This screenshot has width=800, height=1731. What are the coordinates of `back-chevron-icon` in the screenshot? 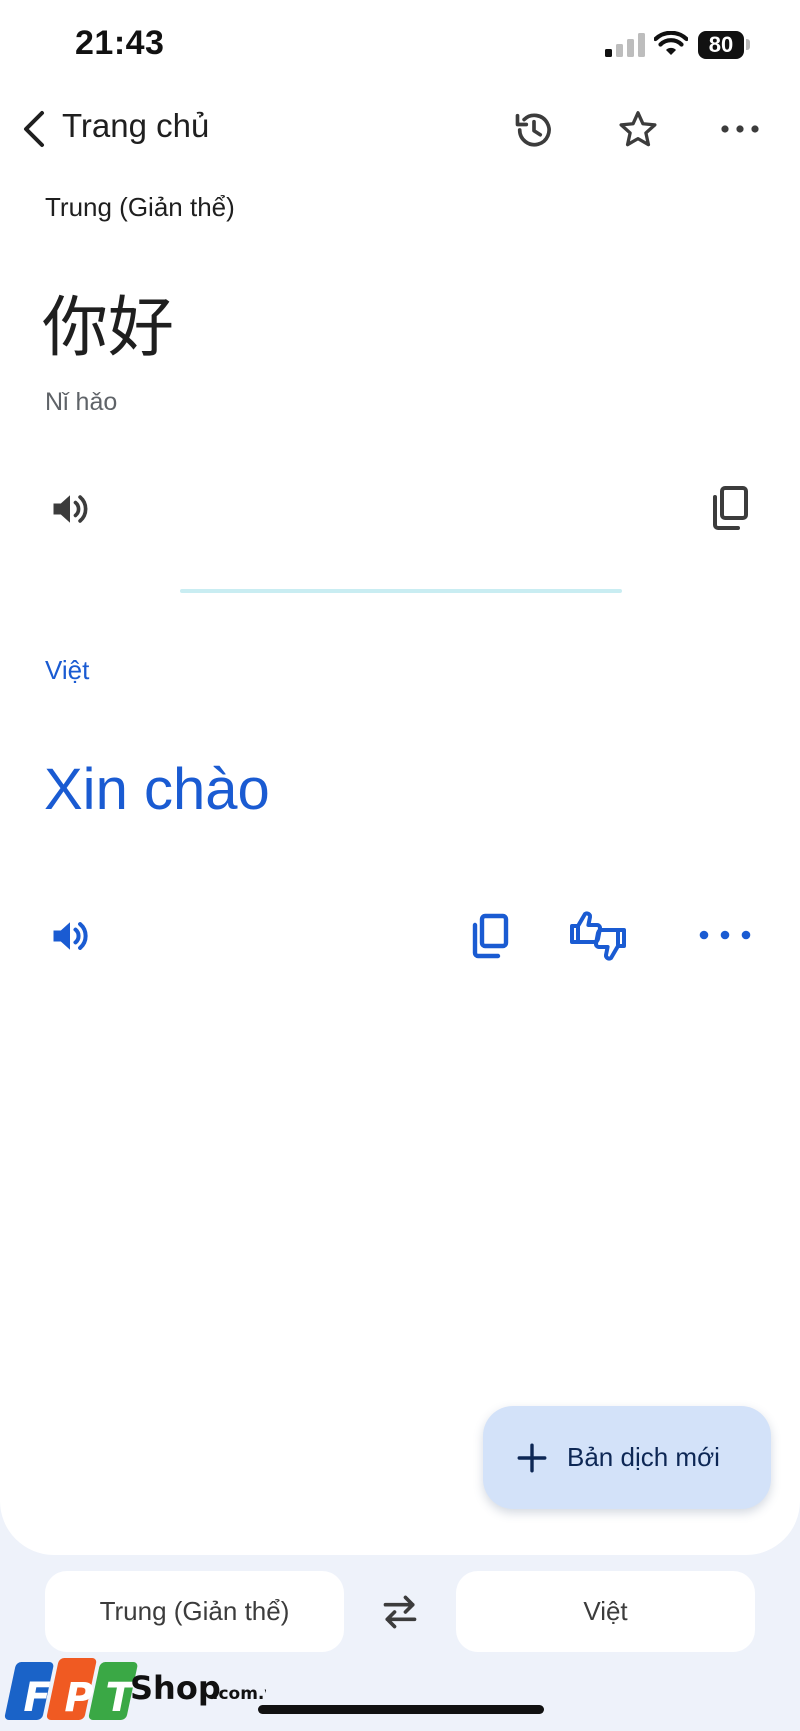 It's located at (34, 129).